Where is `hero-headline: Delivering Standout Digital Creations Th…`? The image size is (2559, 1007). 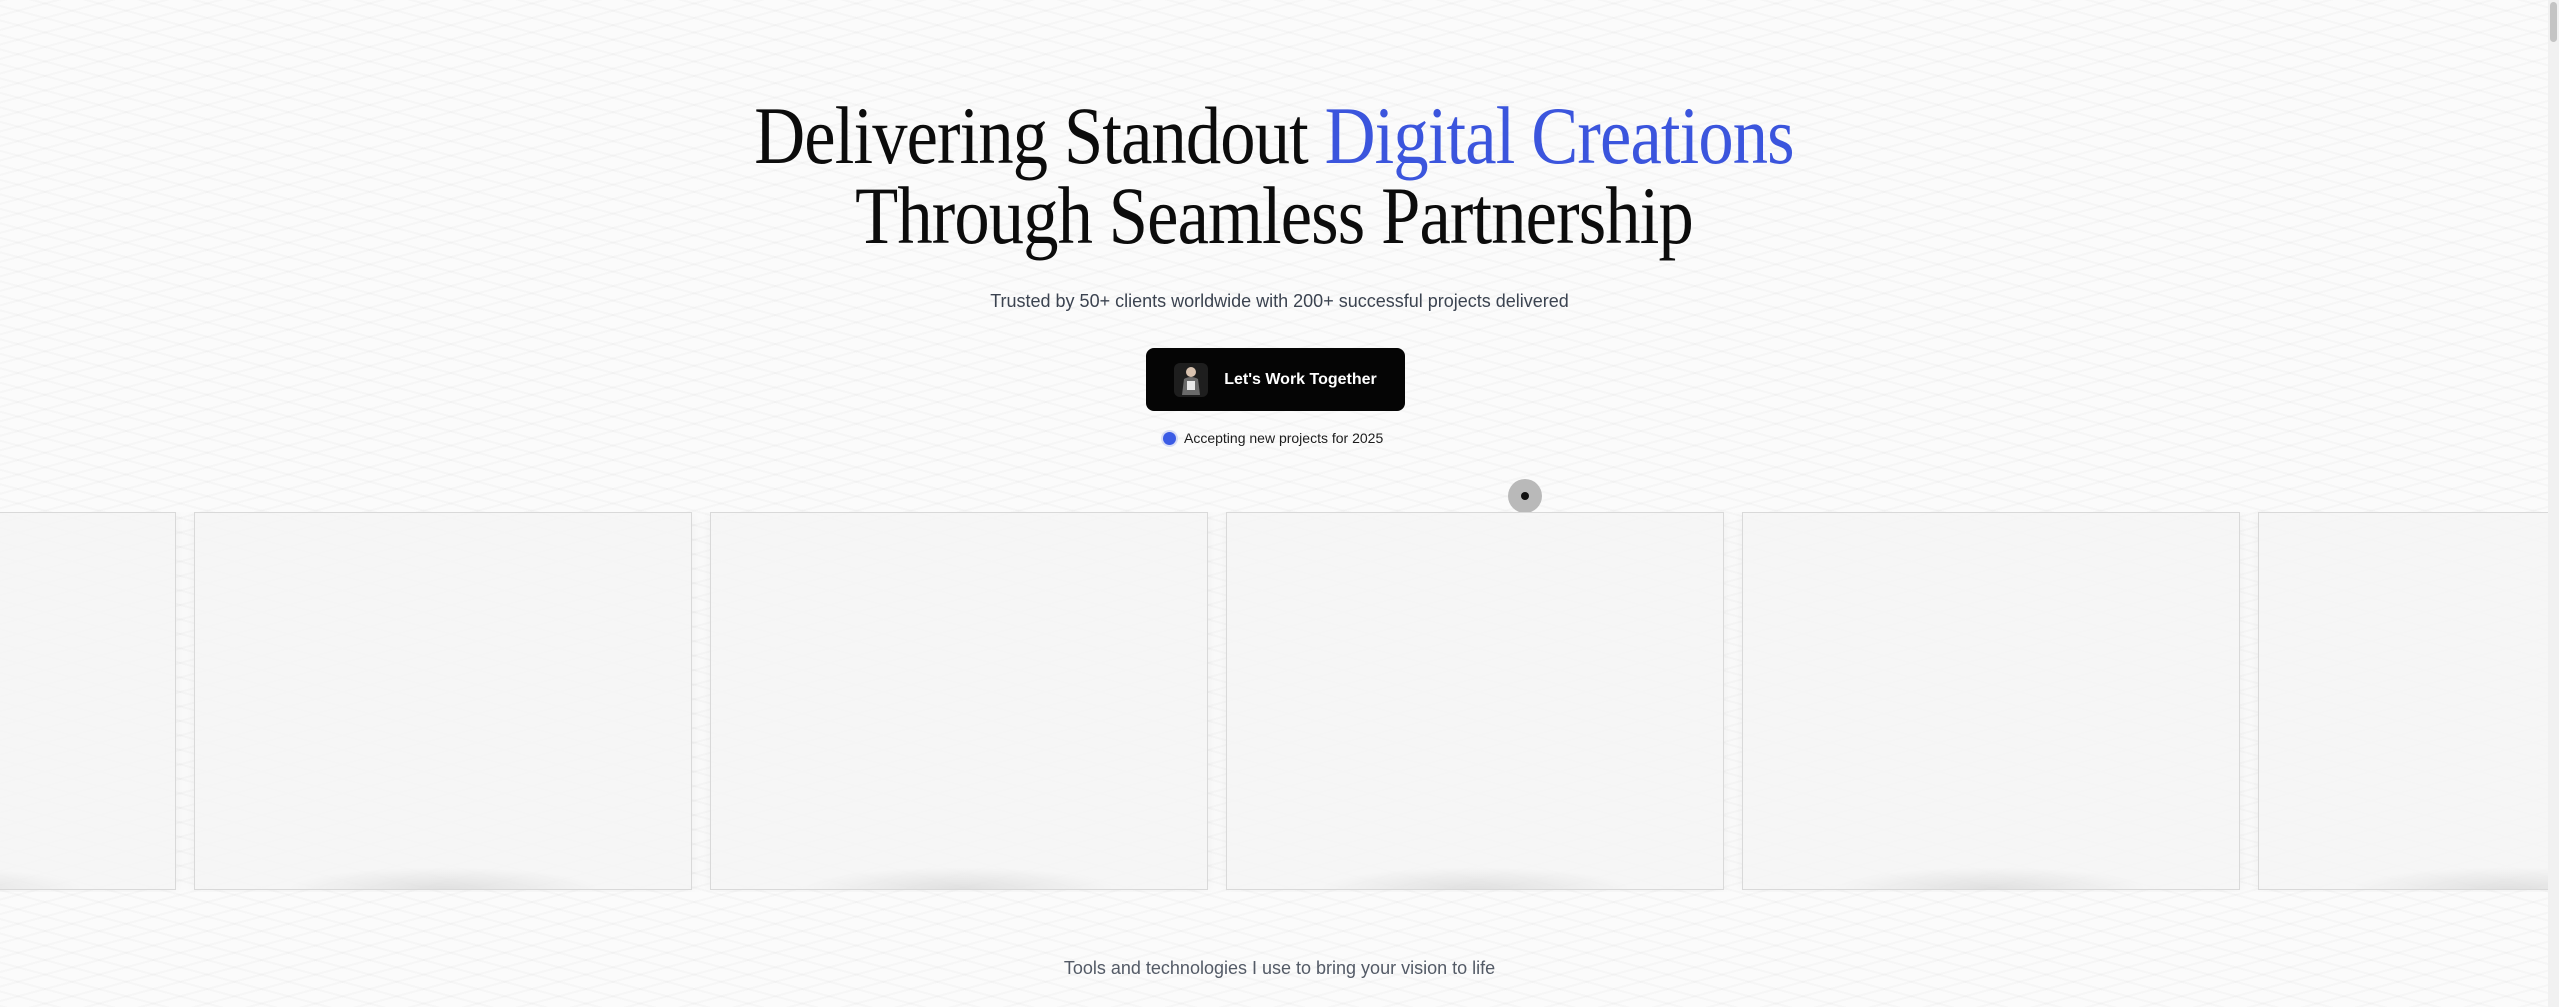
hero-headline: Delivering Standout Digital Creations Th… is located at coordinates (1273, 178).